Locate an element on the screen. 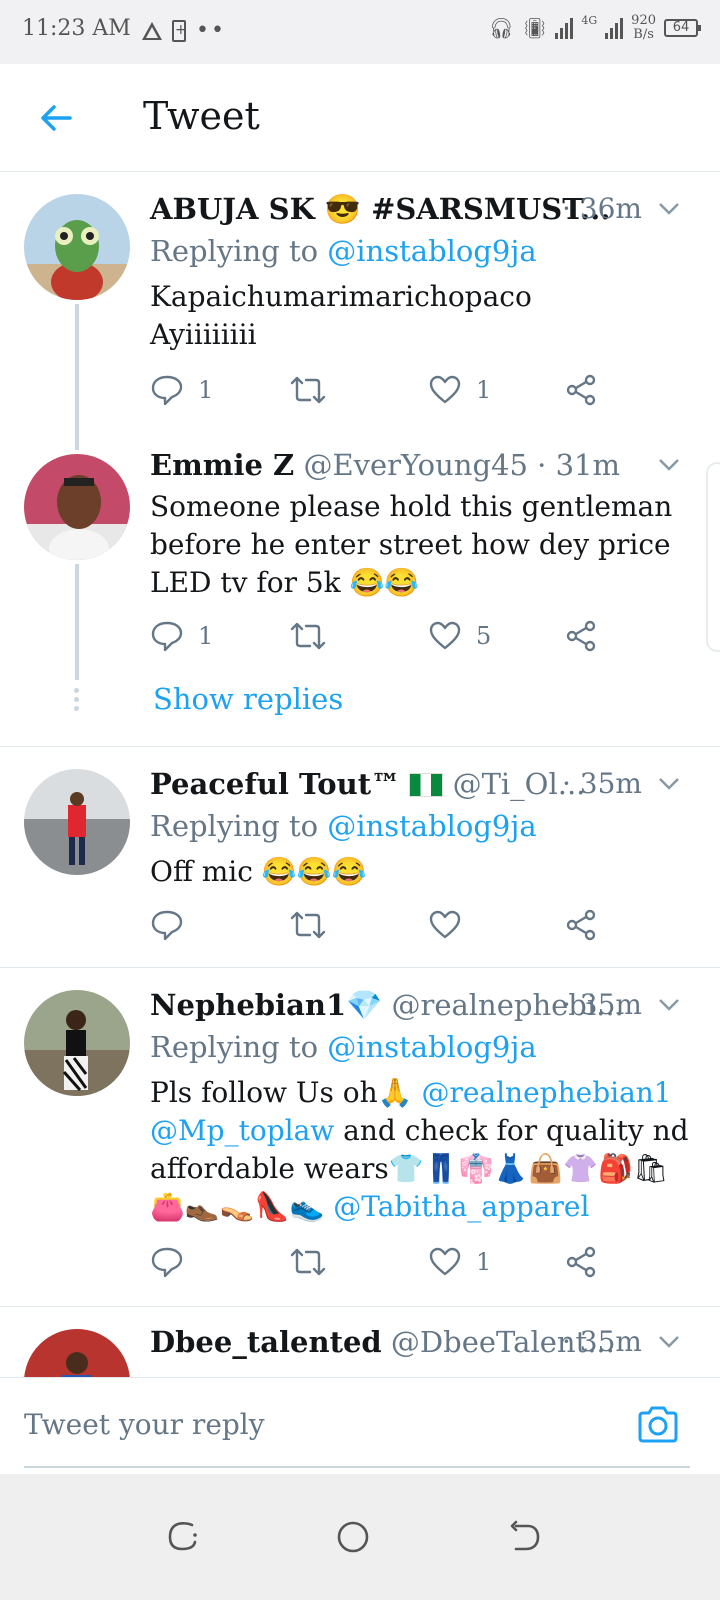 The width and height of the screenshot is (720, 1600). more-notifications-icon: •• is located at coordinates (211, 30).